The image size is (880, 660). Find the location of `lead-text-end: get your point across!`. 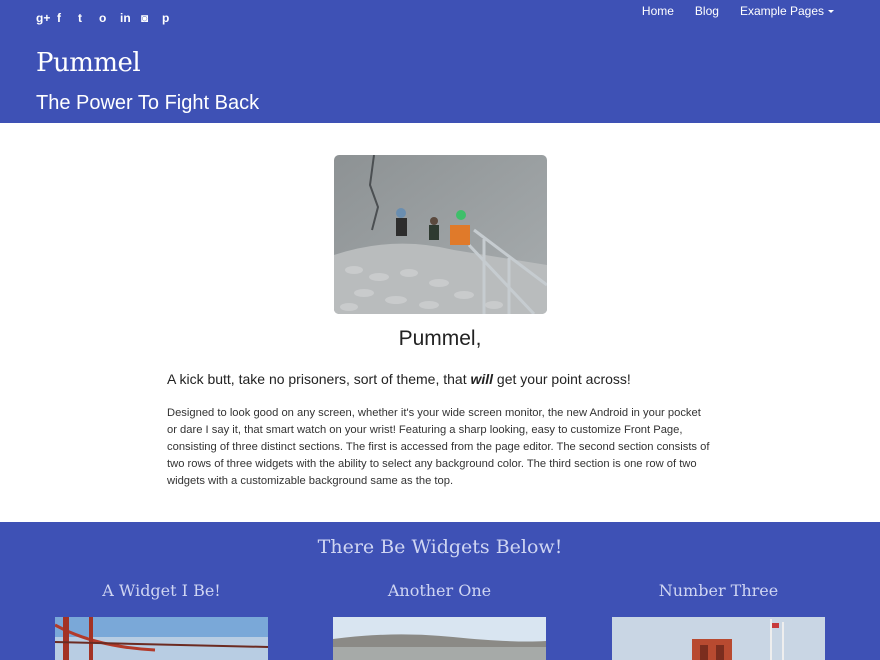

lead-text-end: get your point across! is located at coordinates (562, 379).